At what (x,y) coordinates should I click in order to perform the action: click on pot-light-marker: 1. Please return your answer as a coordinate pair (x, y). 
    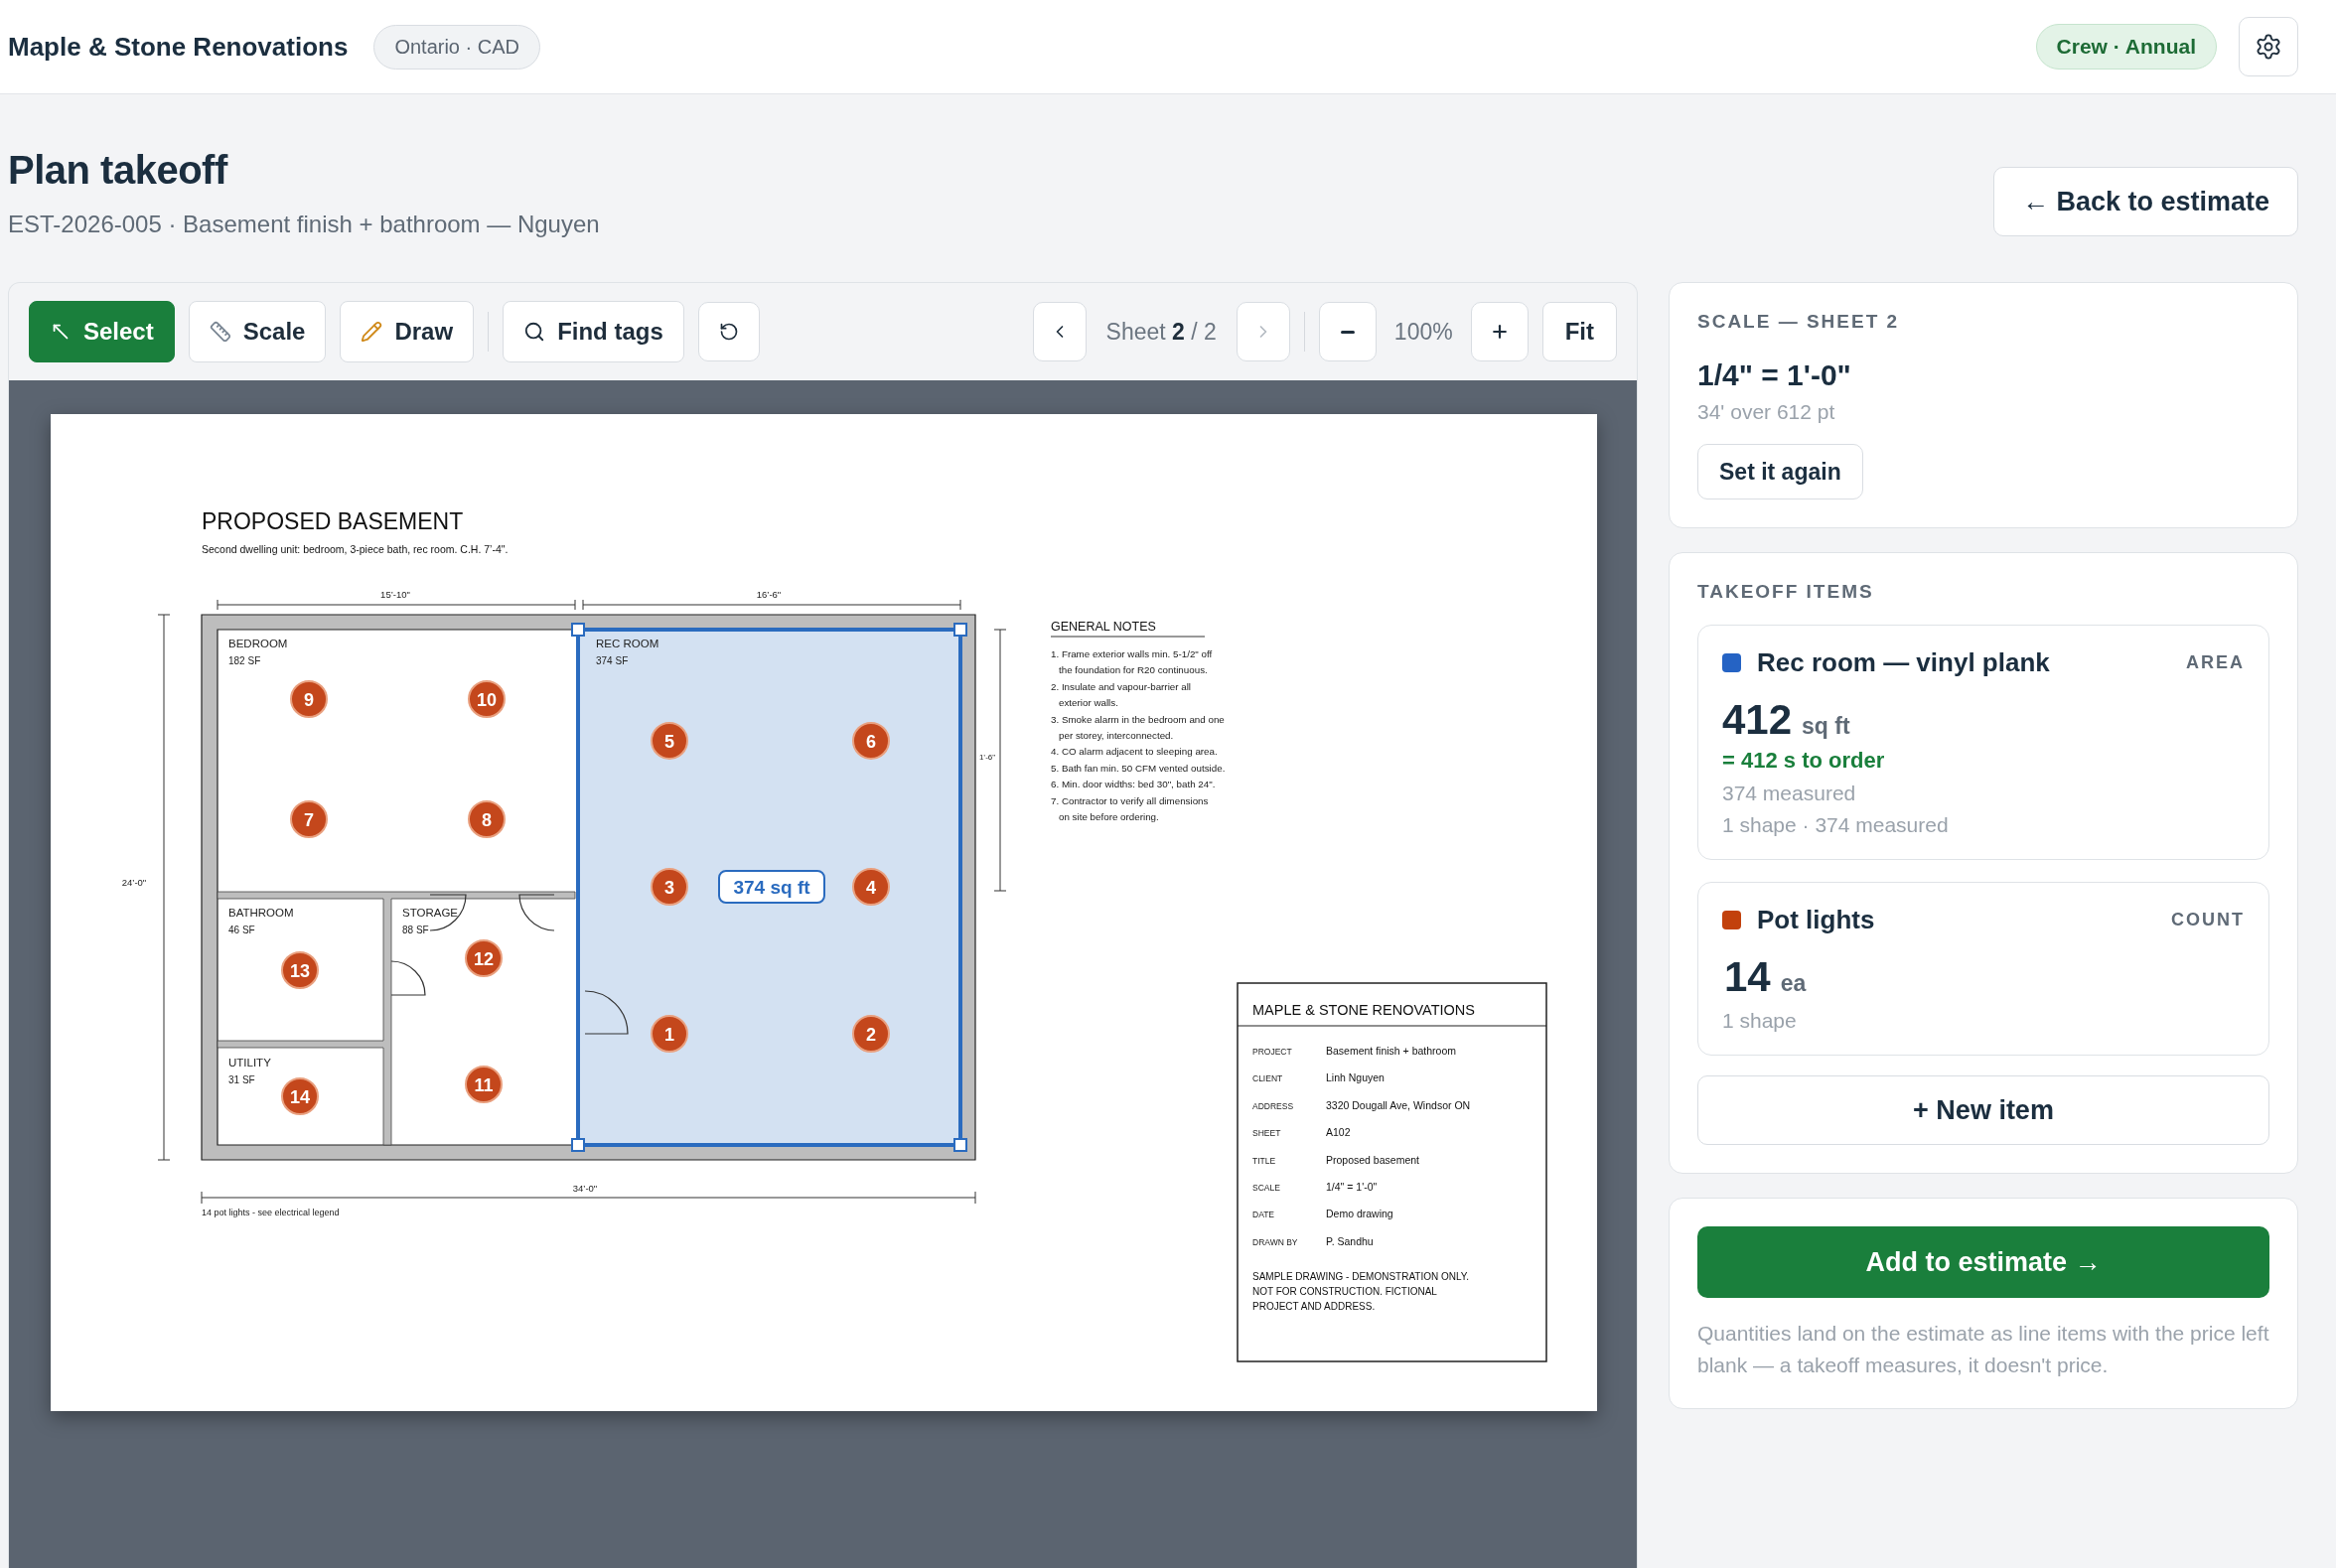
    Looking at the image, I should click on (669, 1034).